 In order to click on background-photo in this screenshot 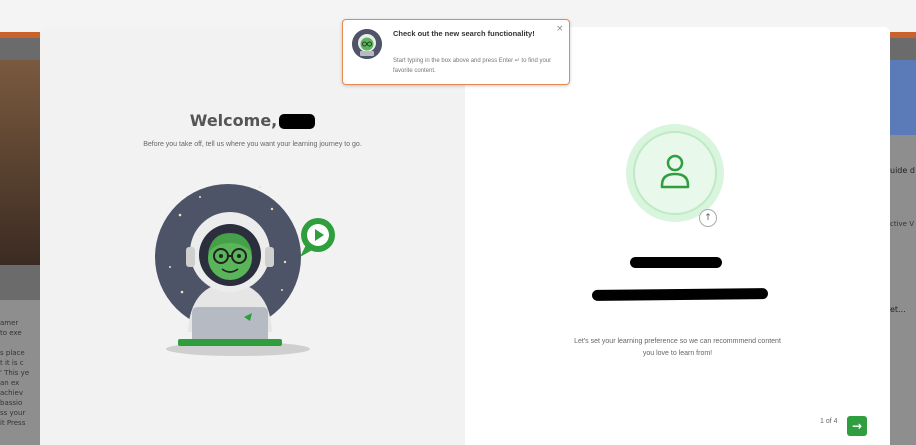, I will do `click(20, 162)`.